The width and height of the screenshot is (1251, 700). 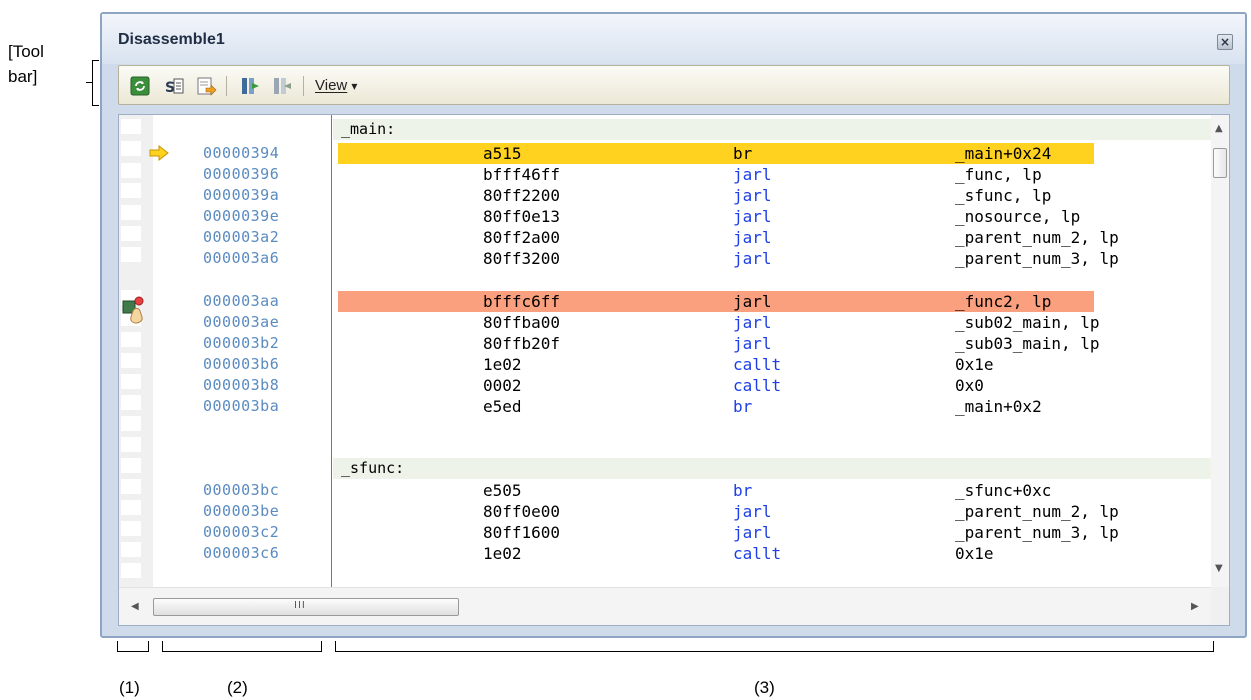 What do you see at coordinates (522, 532) in the screenshot?
I see `code-cell: 80ff1600` at bounding box center [522, 532].